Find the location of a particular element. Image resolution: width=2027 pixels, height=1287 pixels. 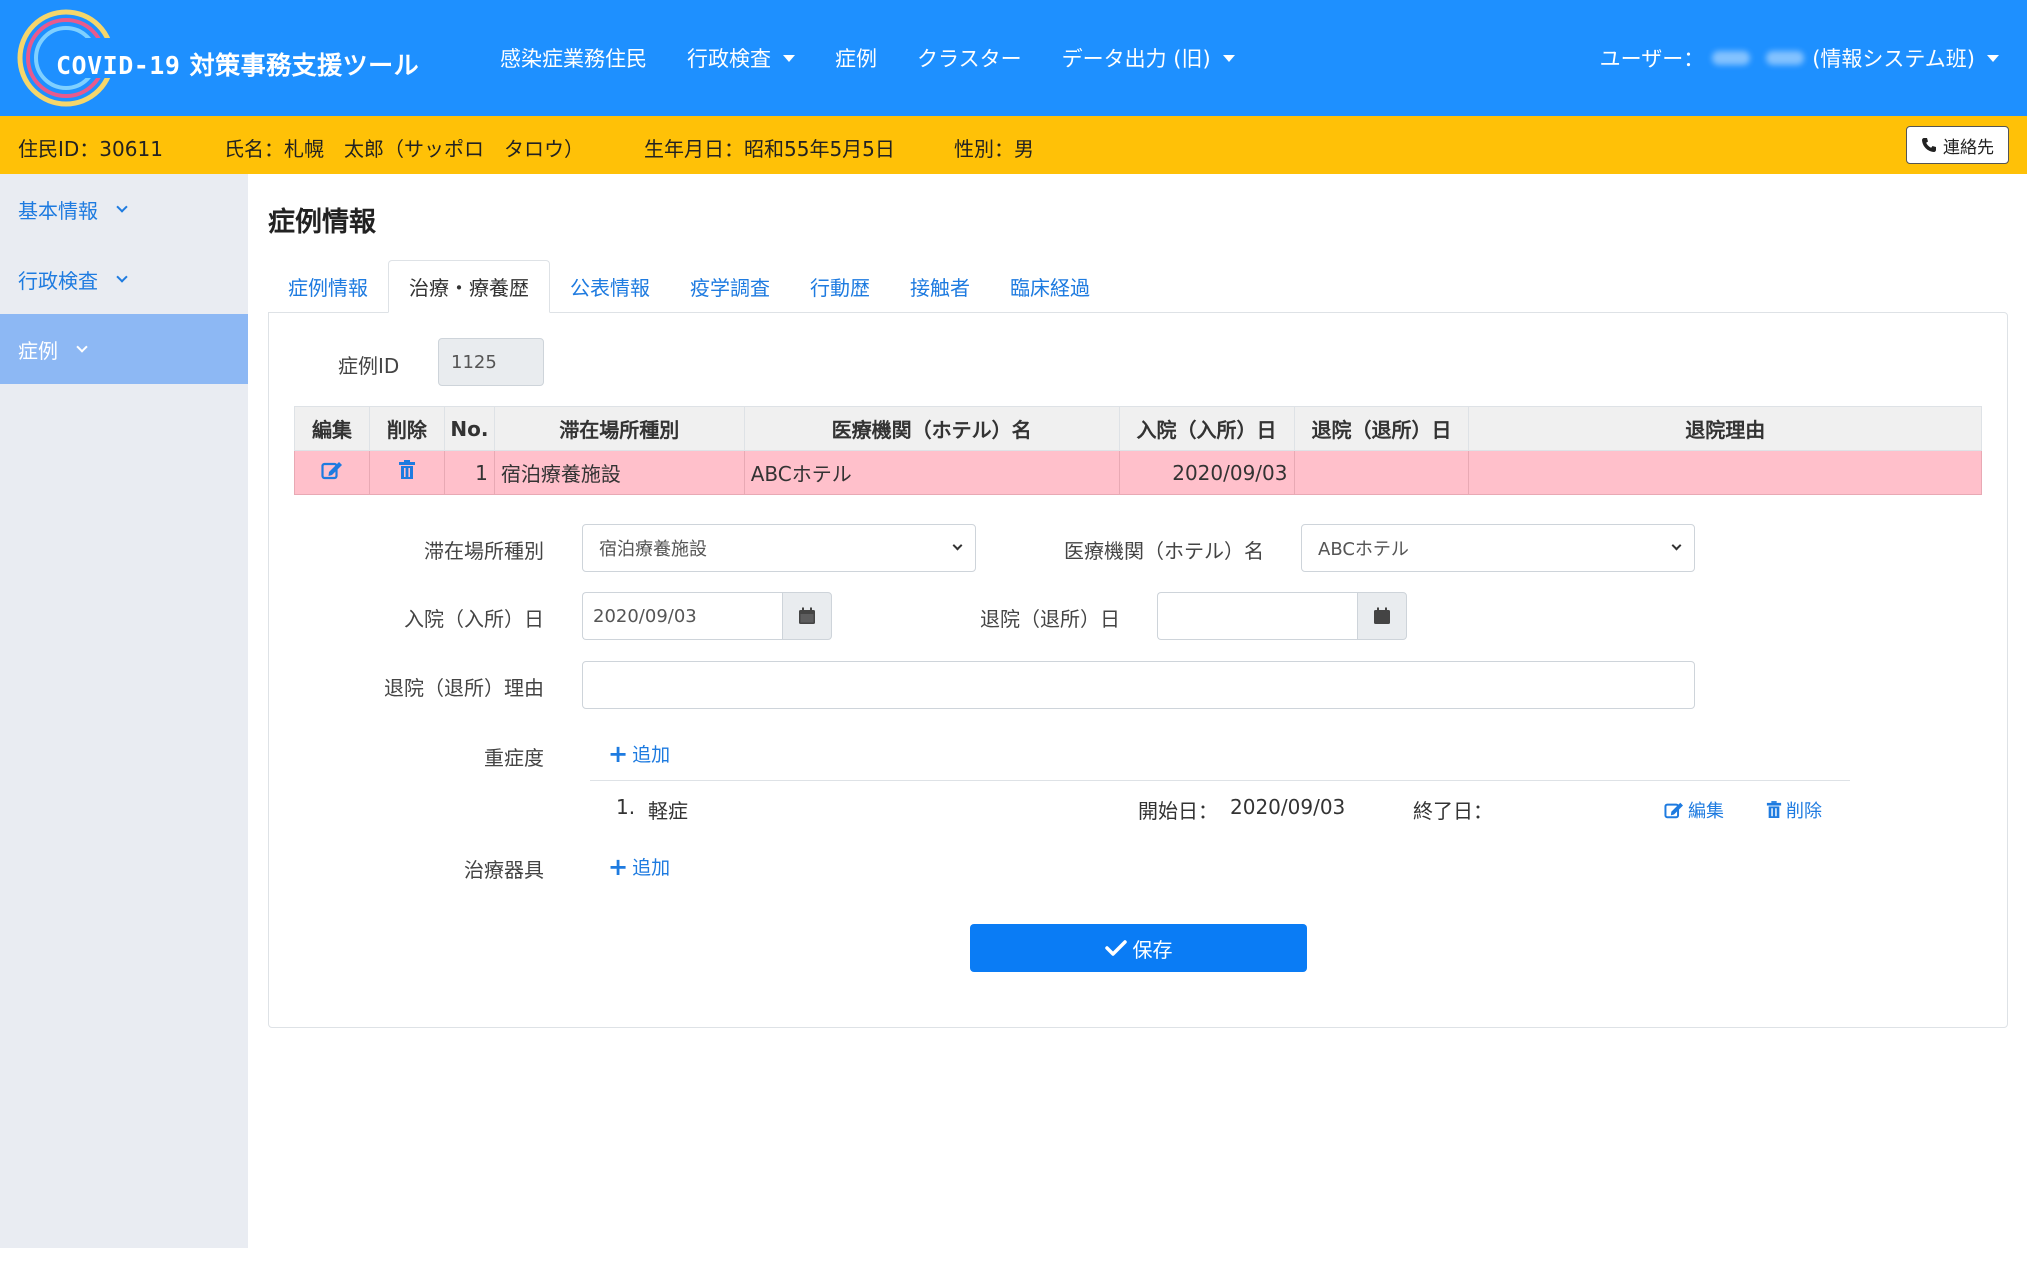

main-nav: 感染症業務住民 行政検査 症例 クラスター データ出力 (旧) is located at coordinates (887, 58).